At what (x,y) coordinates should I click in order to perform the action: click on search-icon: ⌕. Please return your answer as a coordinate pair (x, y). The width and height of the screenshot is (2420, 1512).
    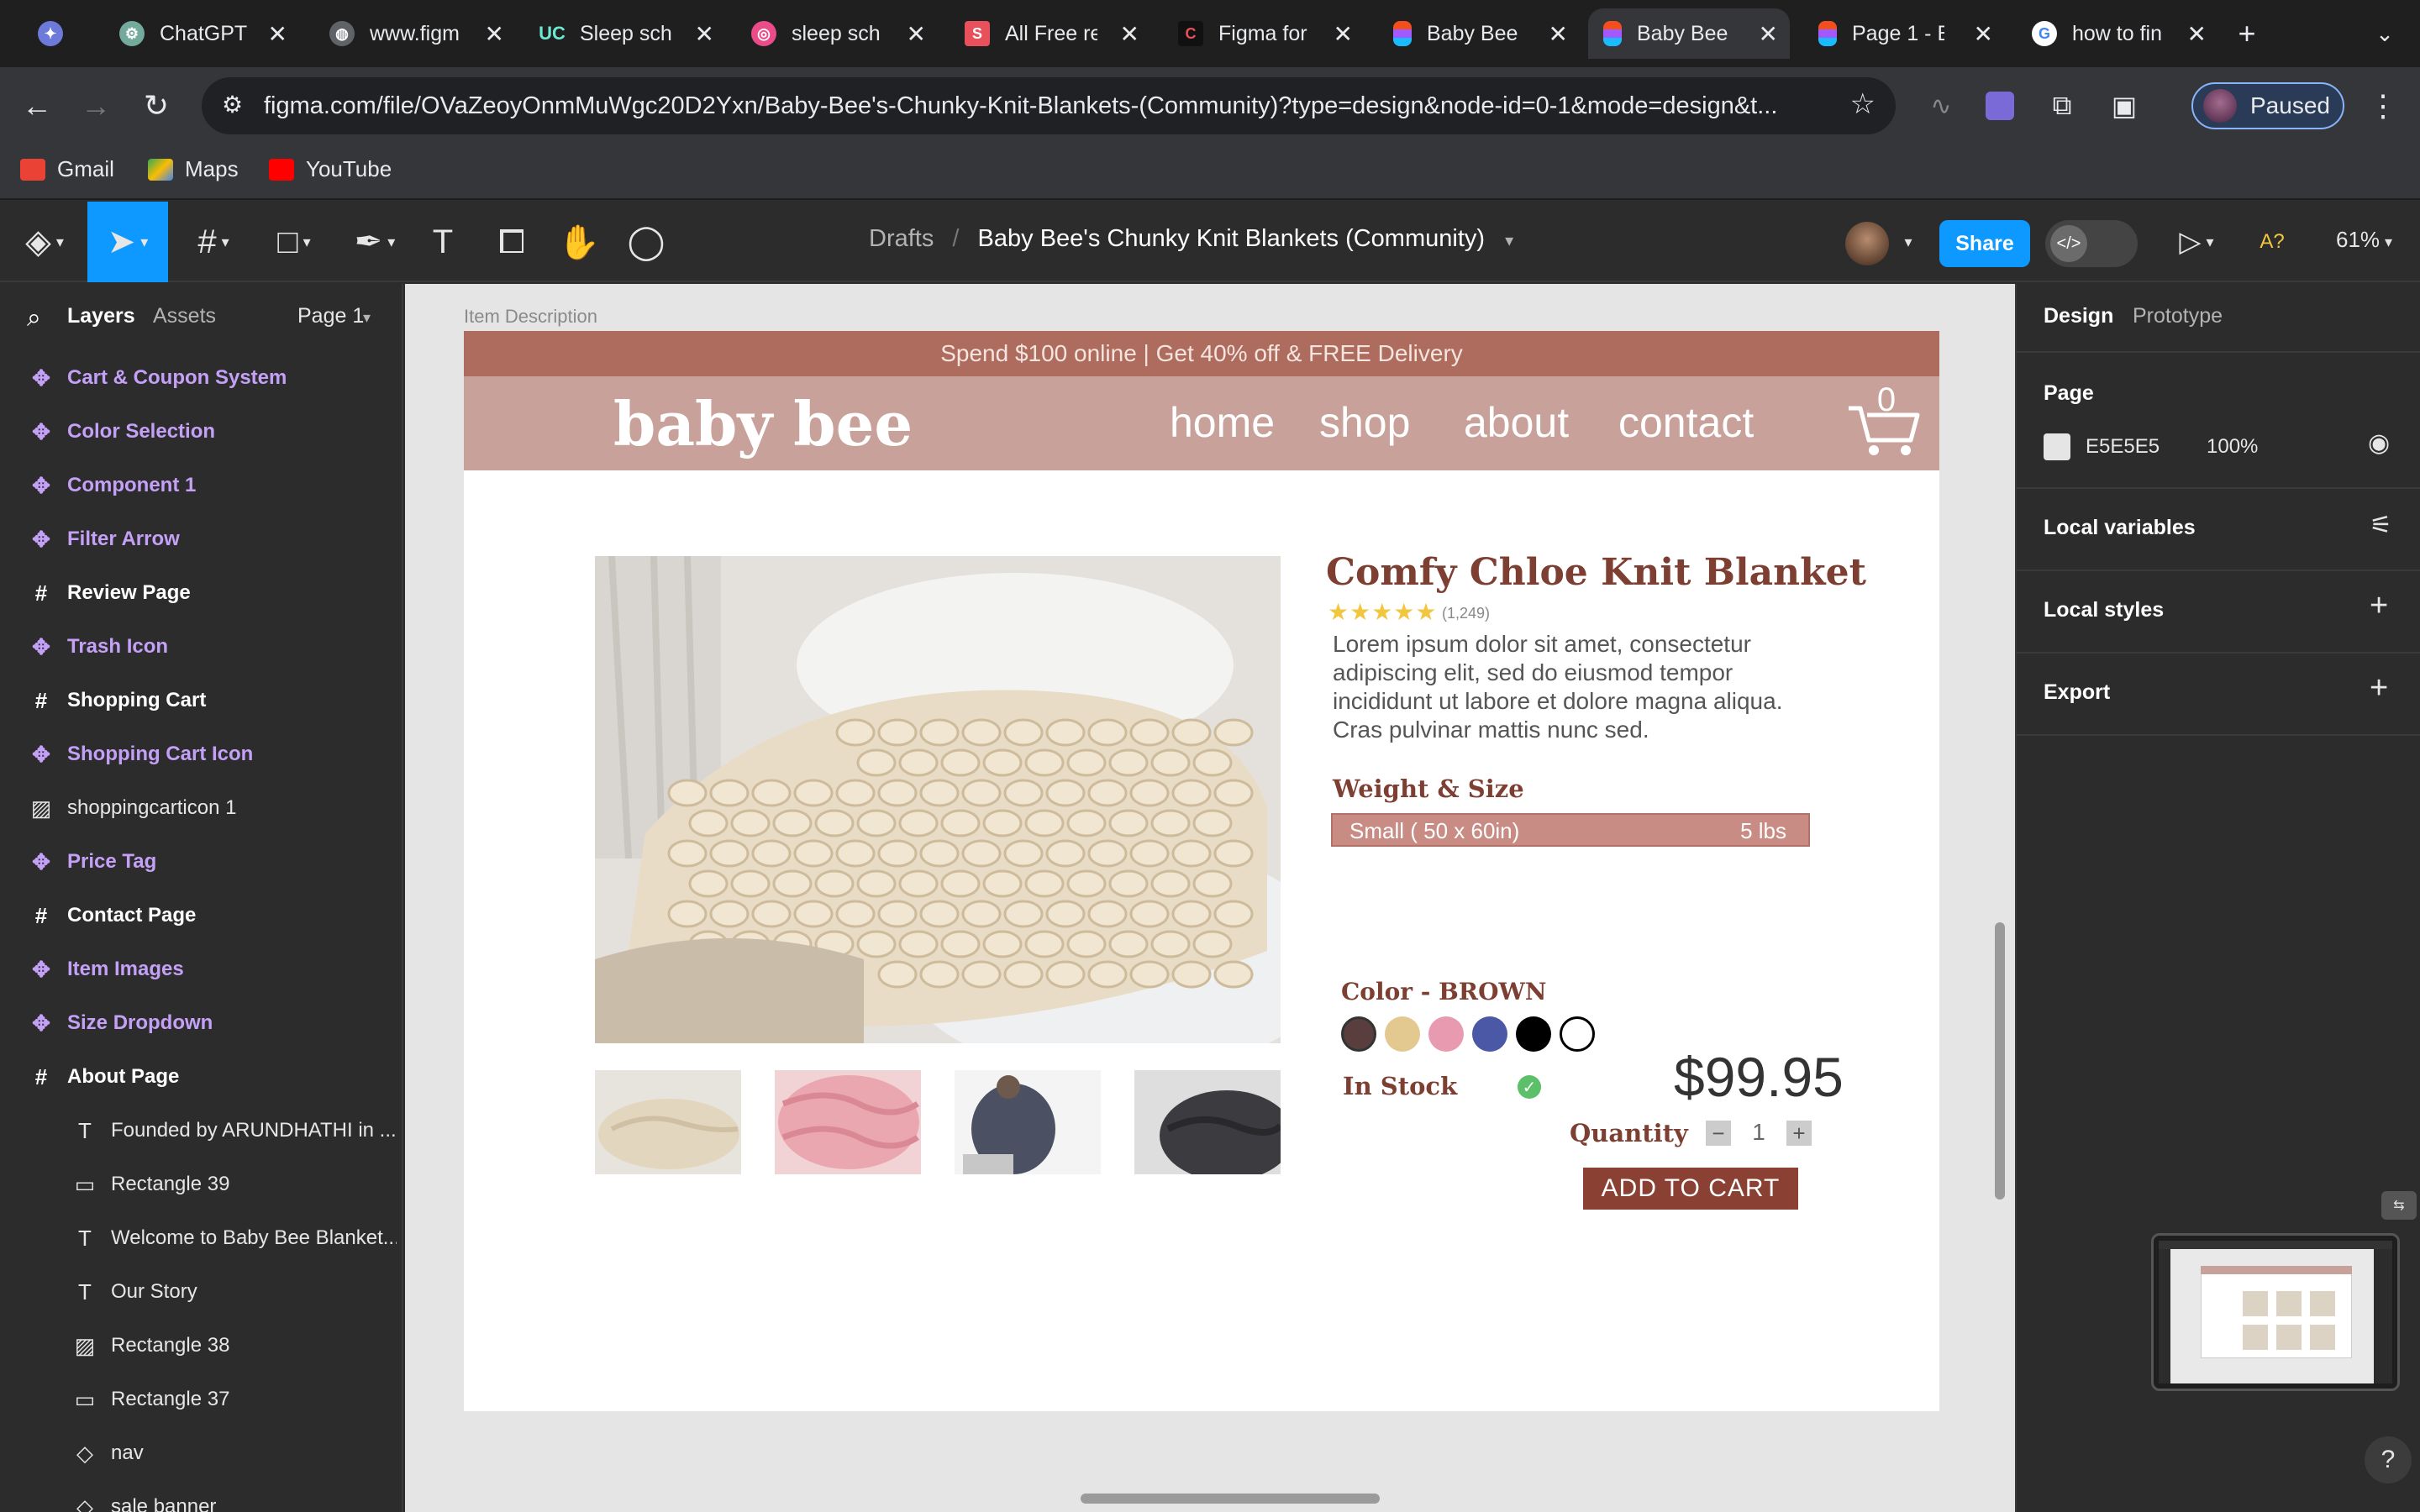
    Looking at the image, I should click on (34, 318).